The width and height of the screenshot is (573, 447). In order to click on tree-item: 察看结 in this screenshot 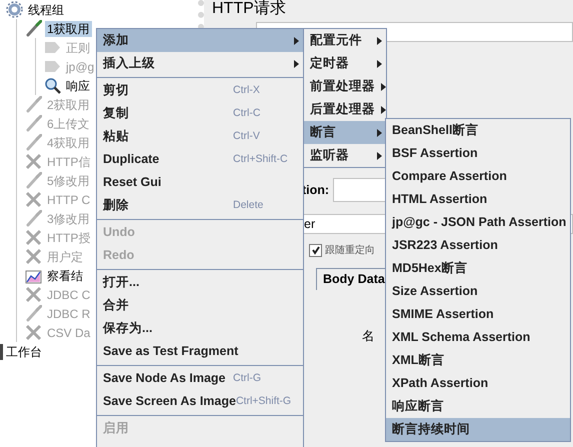, I will do `click(65, 276)`.